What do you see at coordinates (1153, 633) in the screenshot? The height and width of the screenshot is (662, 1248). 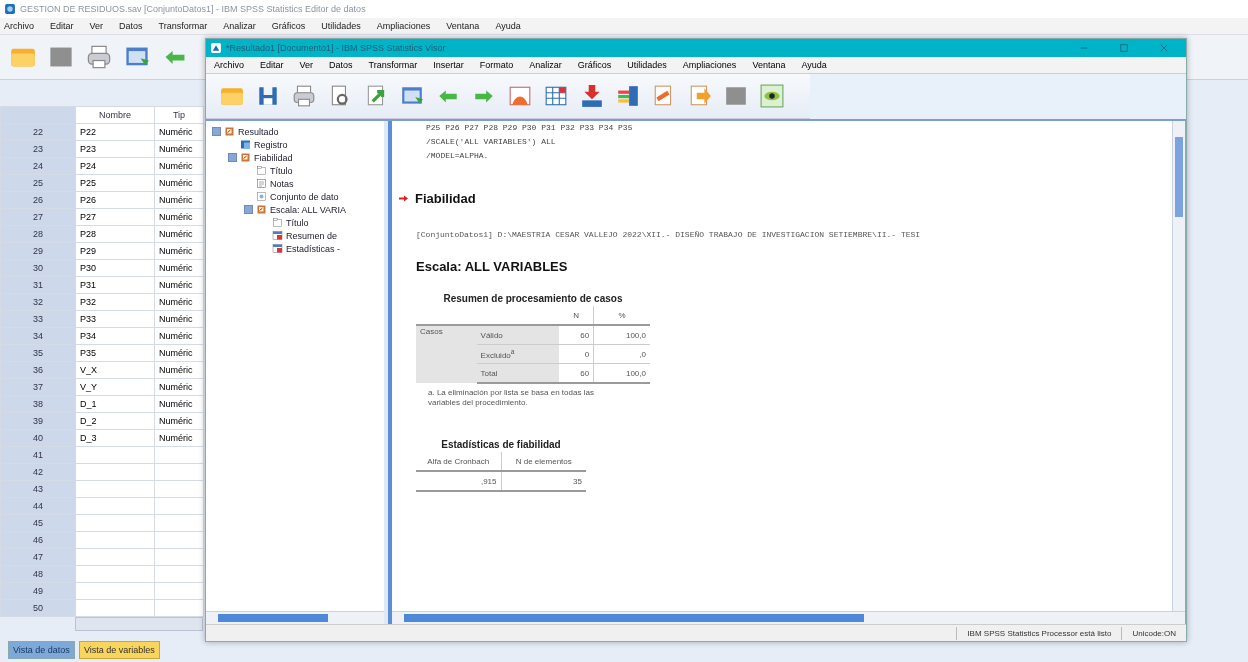 I see `status-text: Unicode:ON` at bounding box center [1153, 633].